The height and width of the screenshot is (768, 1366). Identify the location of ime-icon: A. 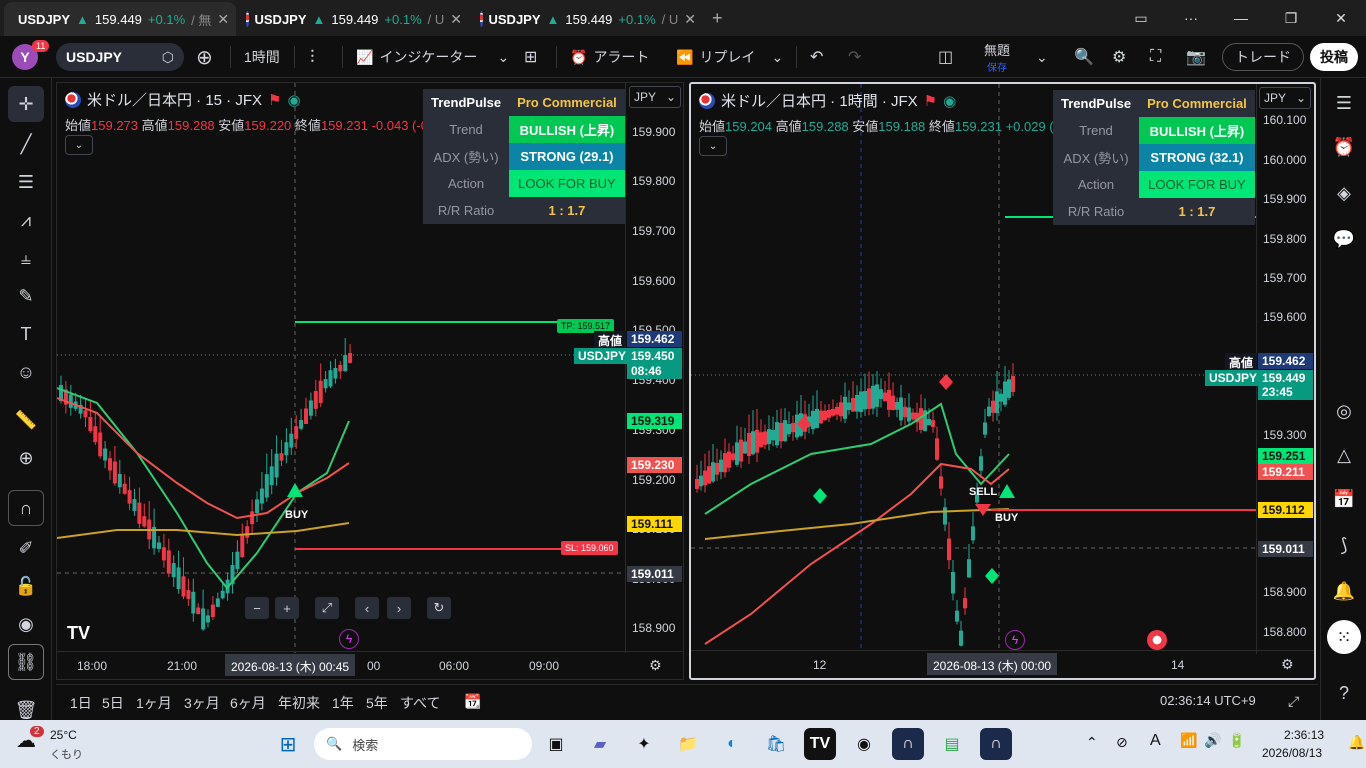
(1155, 741).